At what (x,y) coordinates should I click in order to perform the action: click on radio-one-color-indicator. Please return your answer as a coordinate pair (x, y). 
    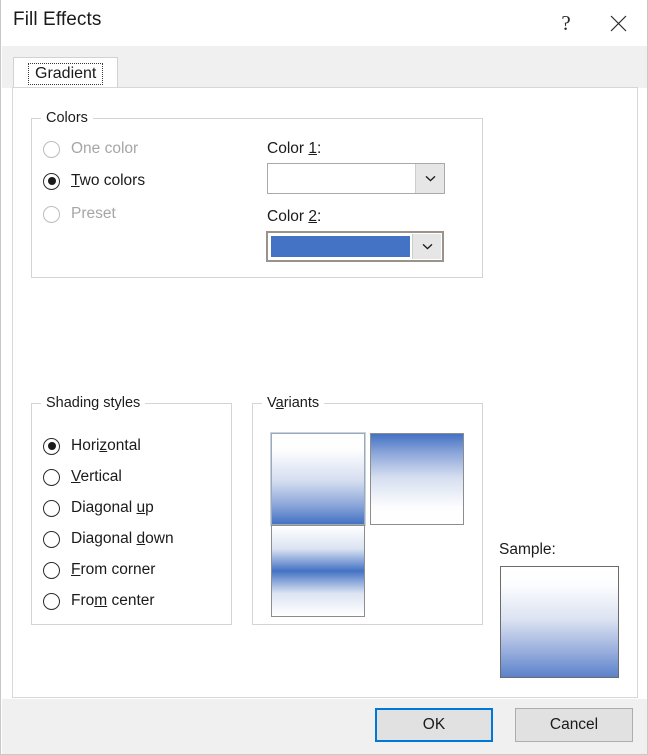
    Looking at the image, I should click on (51, 149).